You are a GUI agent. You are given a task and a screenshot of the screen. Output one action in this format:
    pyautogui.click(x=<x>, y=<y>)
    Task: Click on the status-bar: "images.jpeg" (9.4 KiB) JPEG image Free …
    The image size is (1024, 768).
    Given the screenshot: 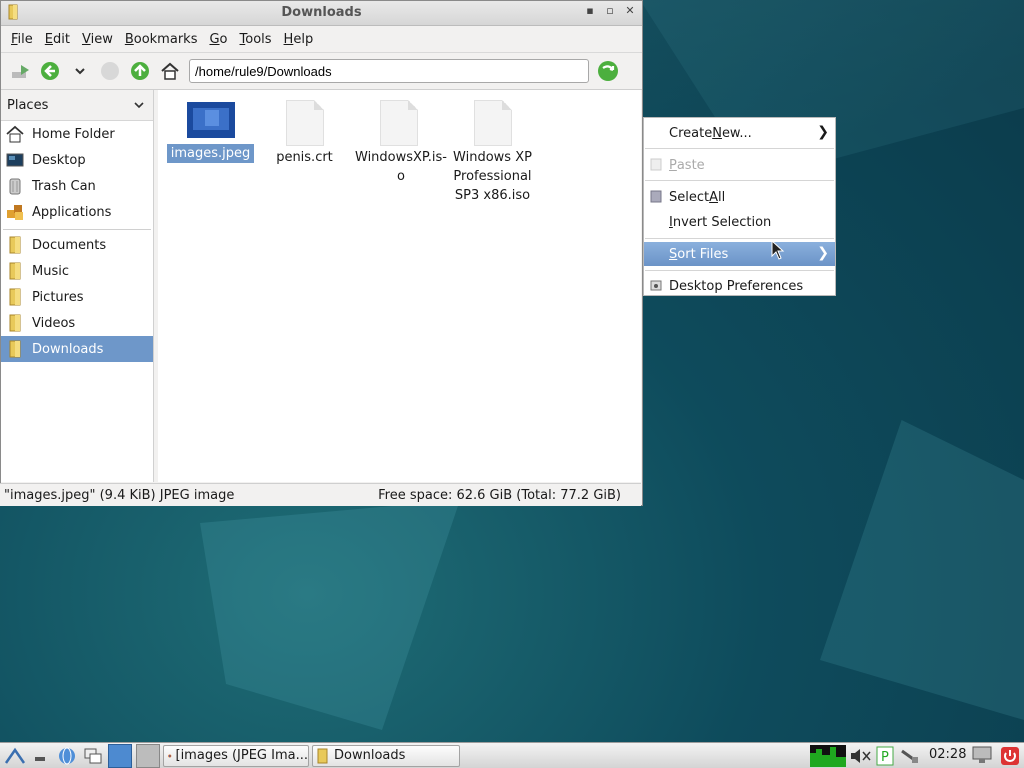 What is the action you would take?
    pyautogui.click(x=320, y=494)
    